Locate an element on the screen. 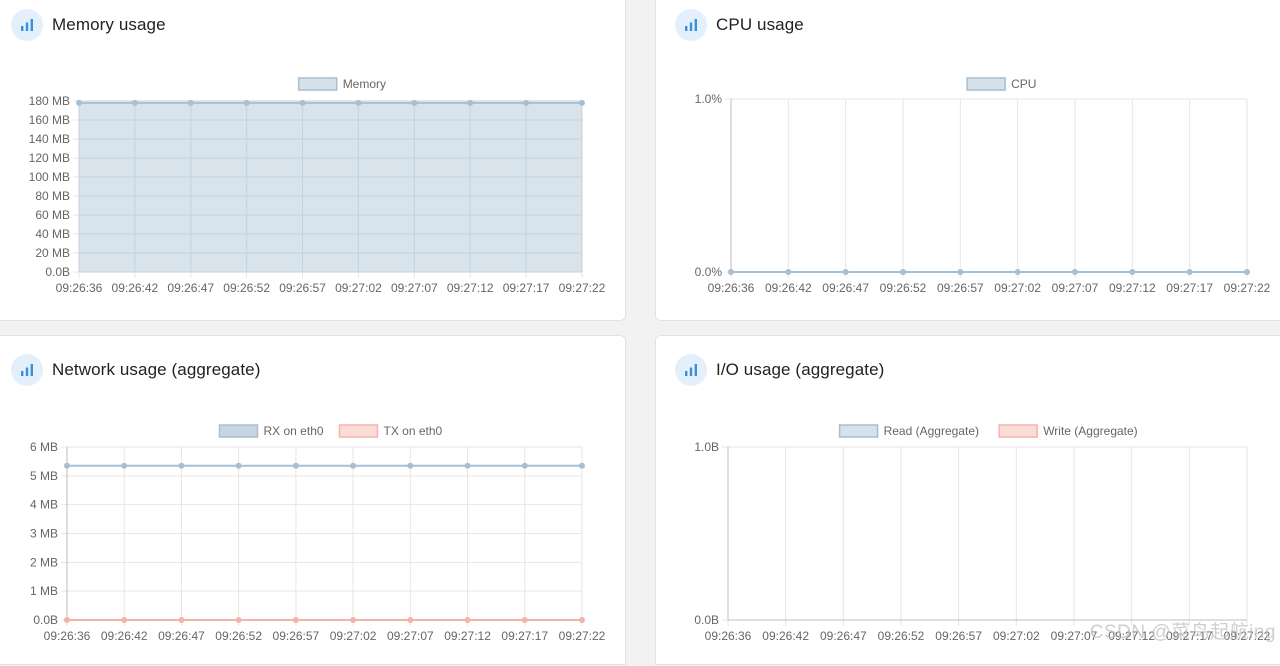  y-tick-label: 60 MB is located at coordinates (52, 215).